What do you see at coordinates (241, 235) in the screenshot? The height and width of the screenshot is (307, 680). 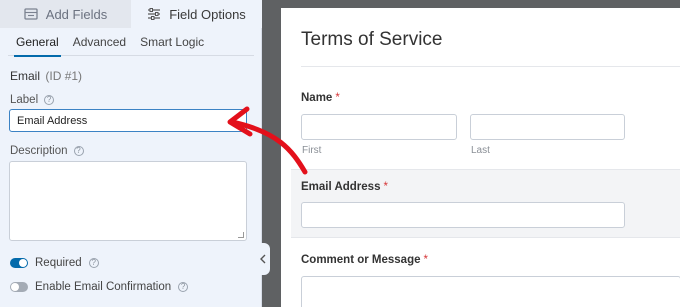 I see `resize-grip-icon` at bounding box center [241, 235].